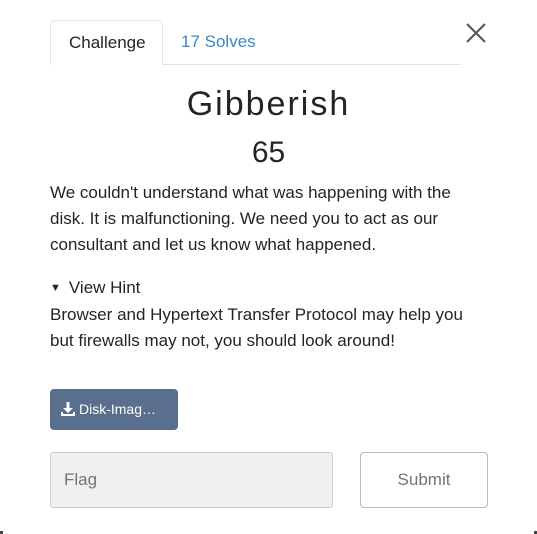 This screenshot has width=537, height=534. What do you see at coordinates (55, 288) in the screenshot?
I see `disclosure-triangle-icon: ▼` at bounding box center [55, 288].